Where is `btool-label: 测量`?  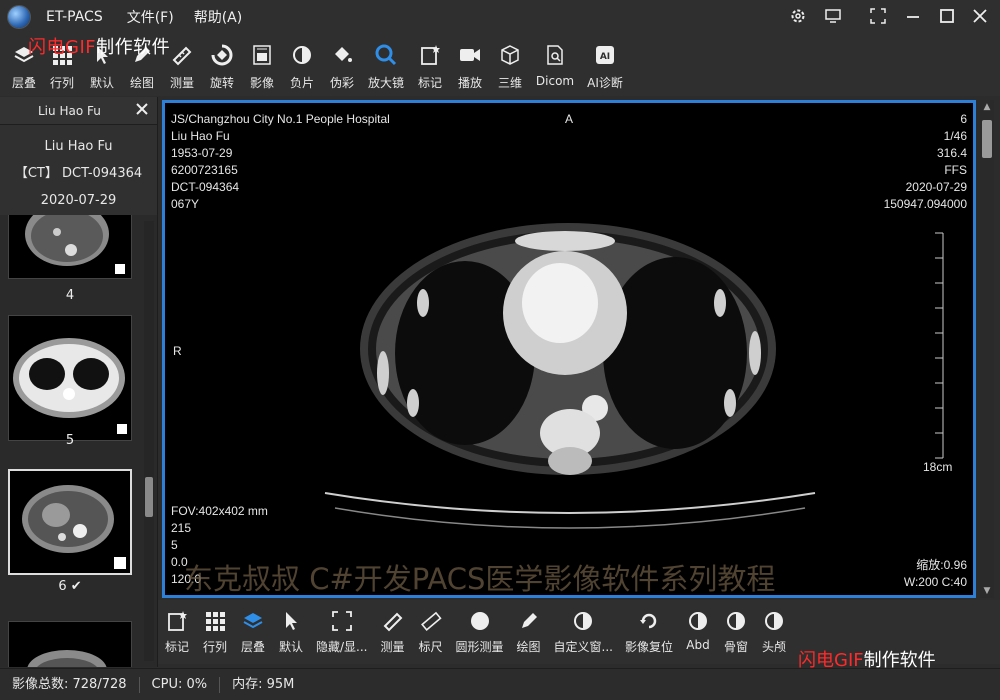 btool-label: 测量 is located at coordinates (392, 647).